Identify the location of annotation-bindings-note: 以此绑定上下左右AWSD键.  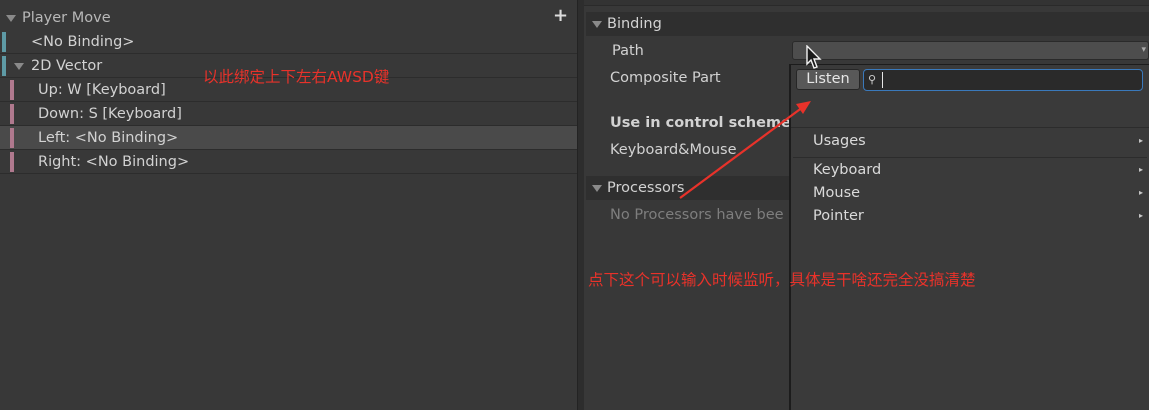
(296, 77).